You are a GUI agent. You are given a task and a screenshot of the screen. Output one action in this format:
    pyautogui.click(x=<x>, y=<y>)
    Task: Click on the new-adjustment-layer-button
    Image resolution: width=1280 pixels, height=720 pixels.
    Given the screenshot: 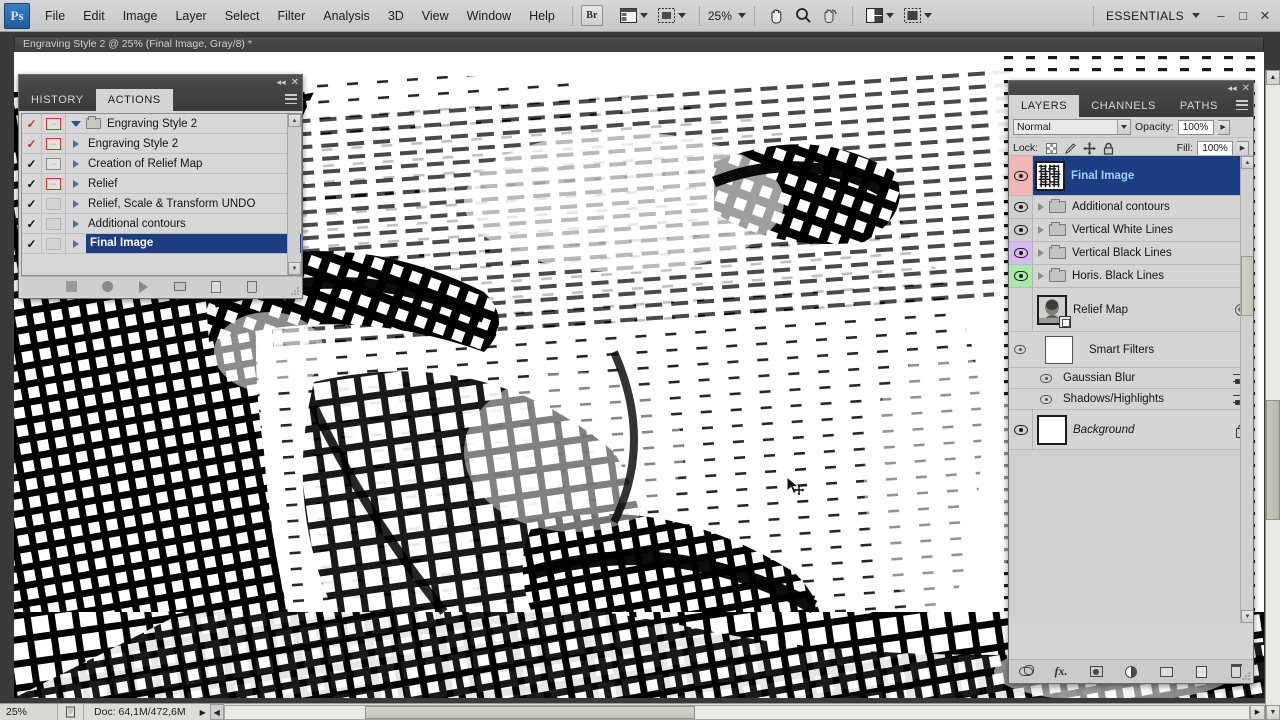 What is the action you would take?
    pyautogui.click(x=1131, y=672)
    